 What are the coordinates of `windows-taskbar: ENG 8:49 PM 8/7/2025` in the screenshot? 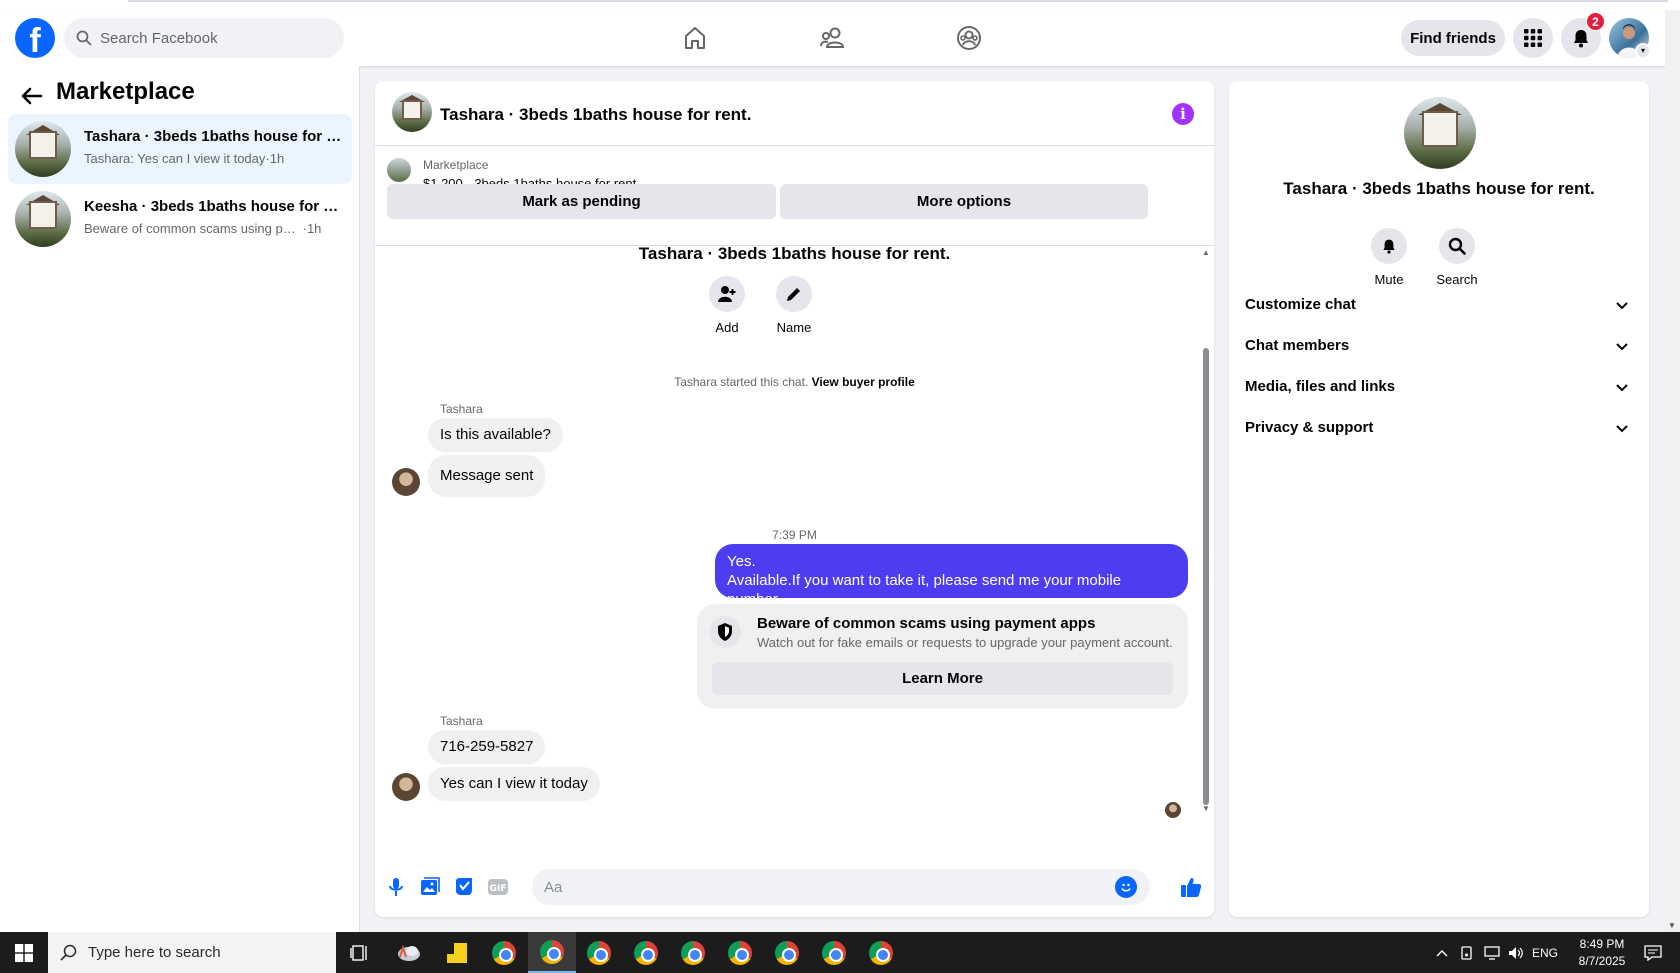 It's located at (840, 952).